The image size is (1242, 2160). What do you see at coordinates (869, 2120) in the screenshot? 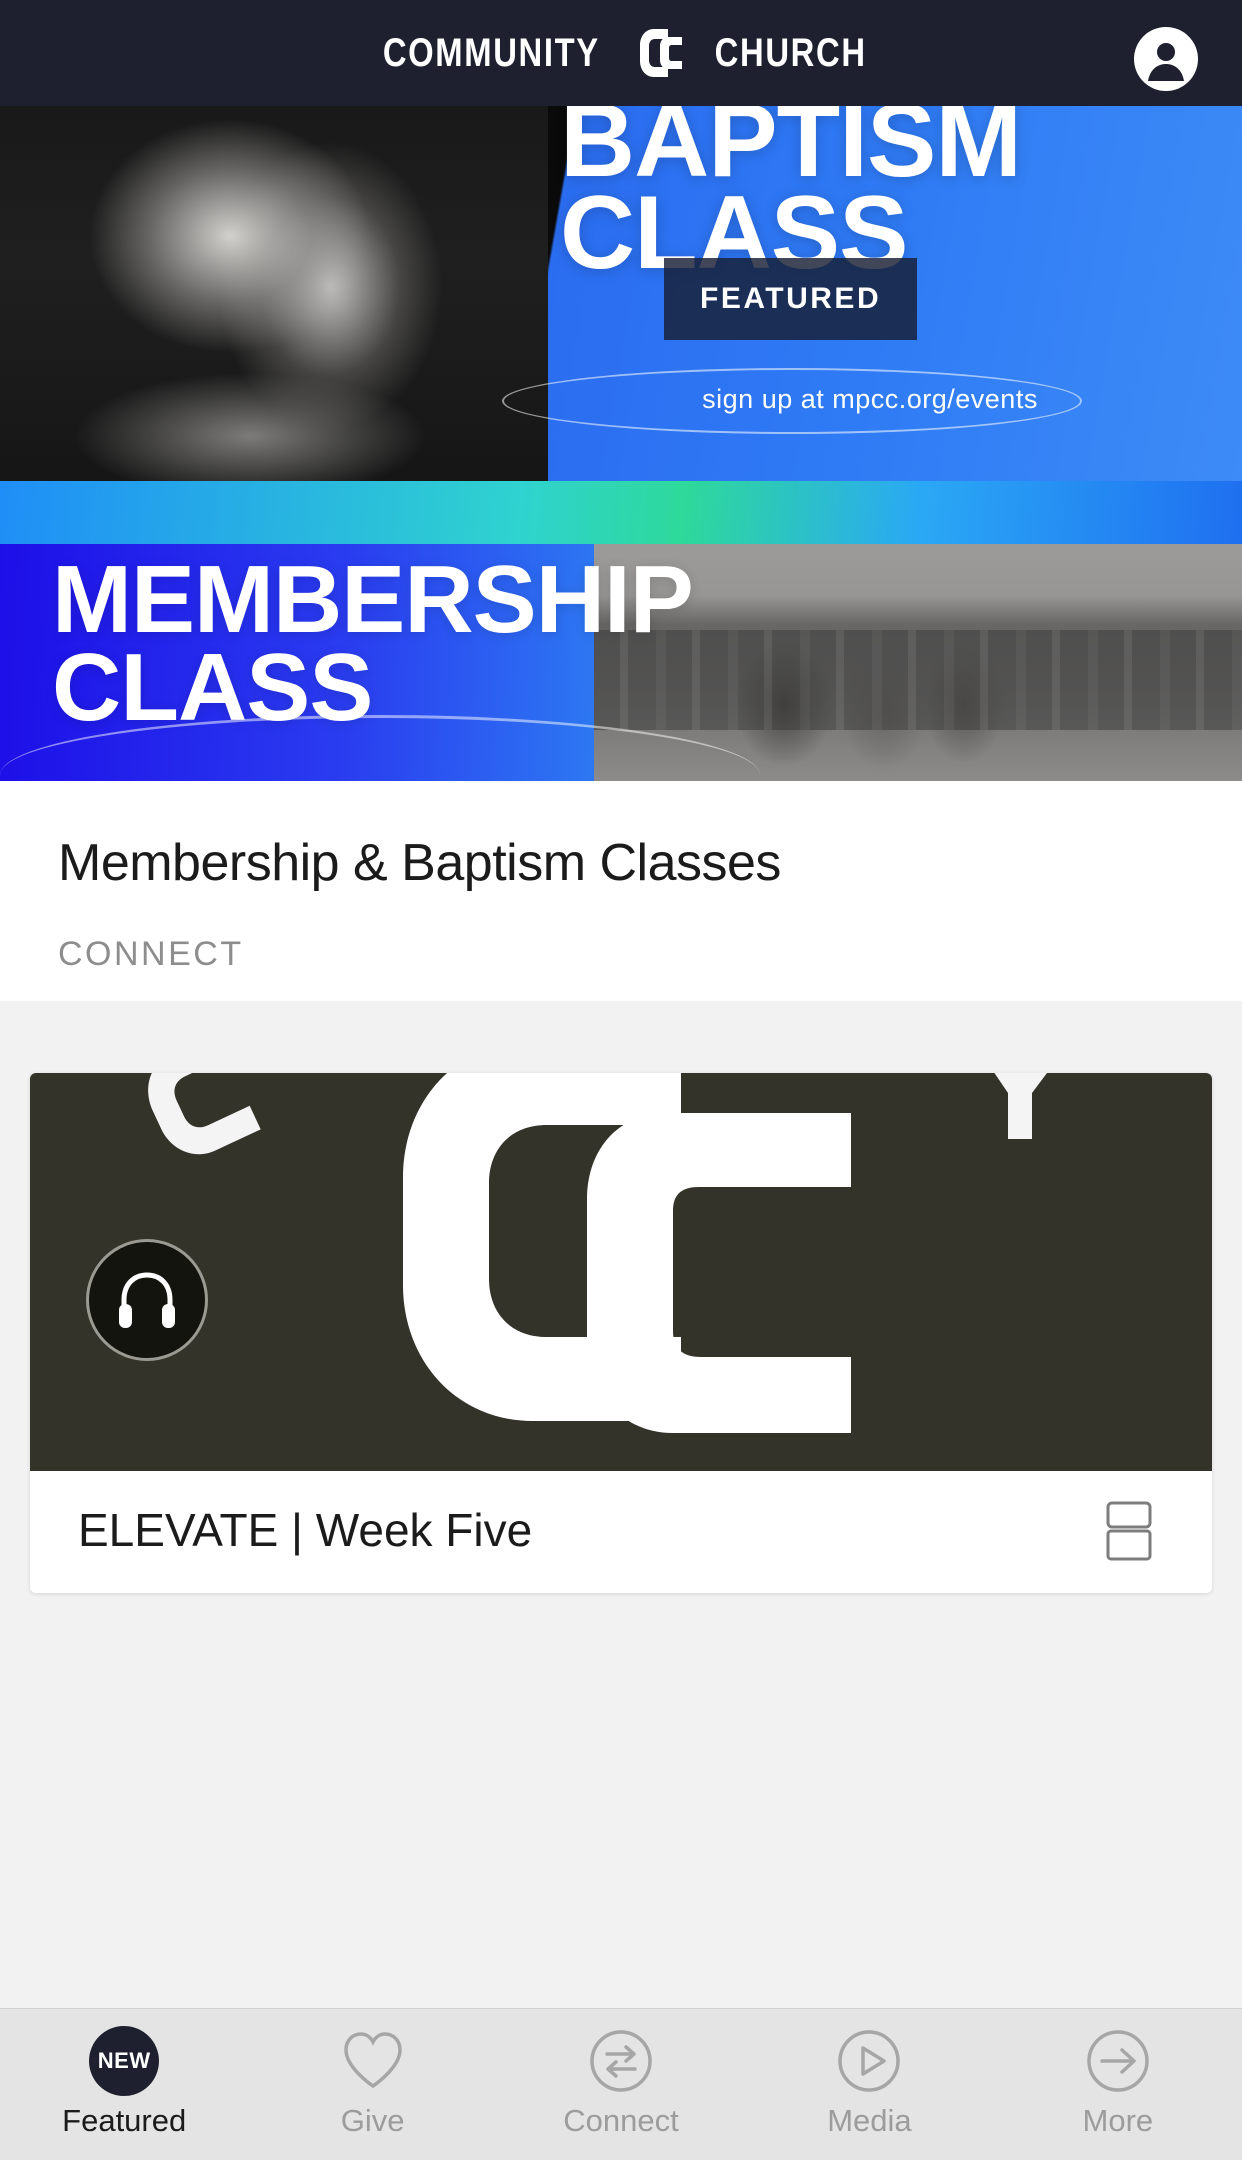
I see `tab-media-label: Media` at bounding box center [869, 2120].